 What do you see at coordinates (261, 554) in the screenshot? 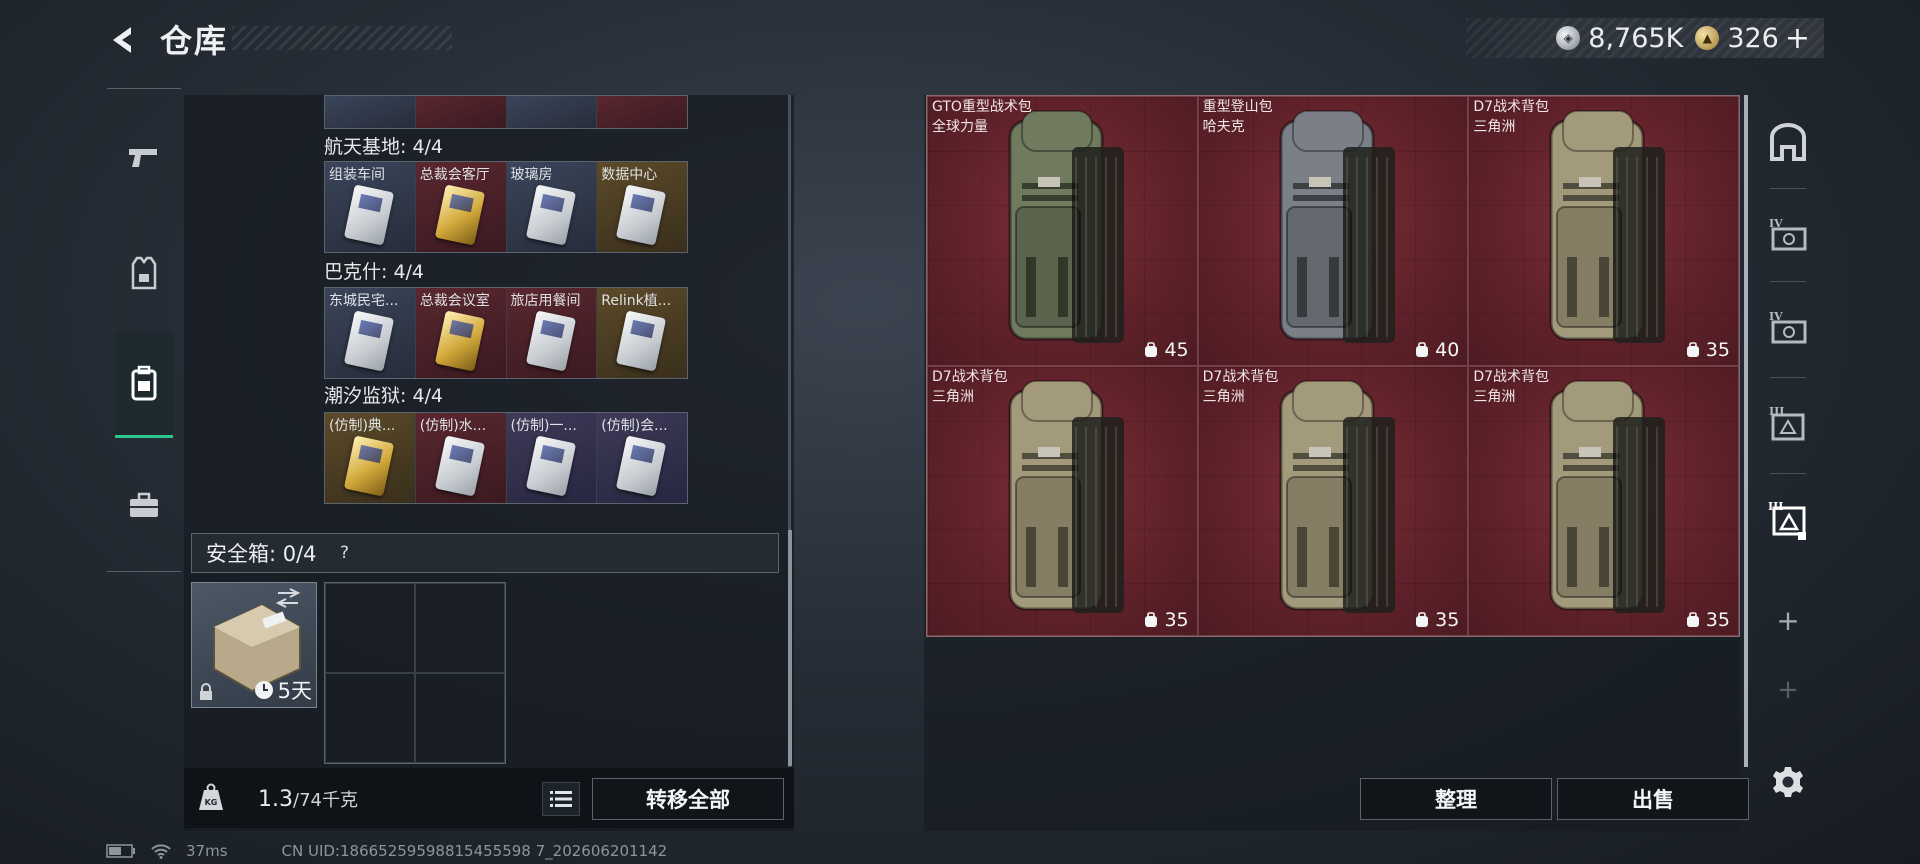
I see `safe-box-label: 安全箱: 0/4` at bounding box center [261, 554].